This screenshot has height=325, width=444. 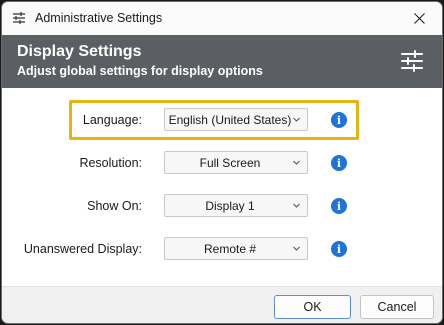 I want to click on page-title: Display Settings, so click(x=79, y=51).